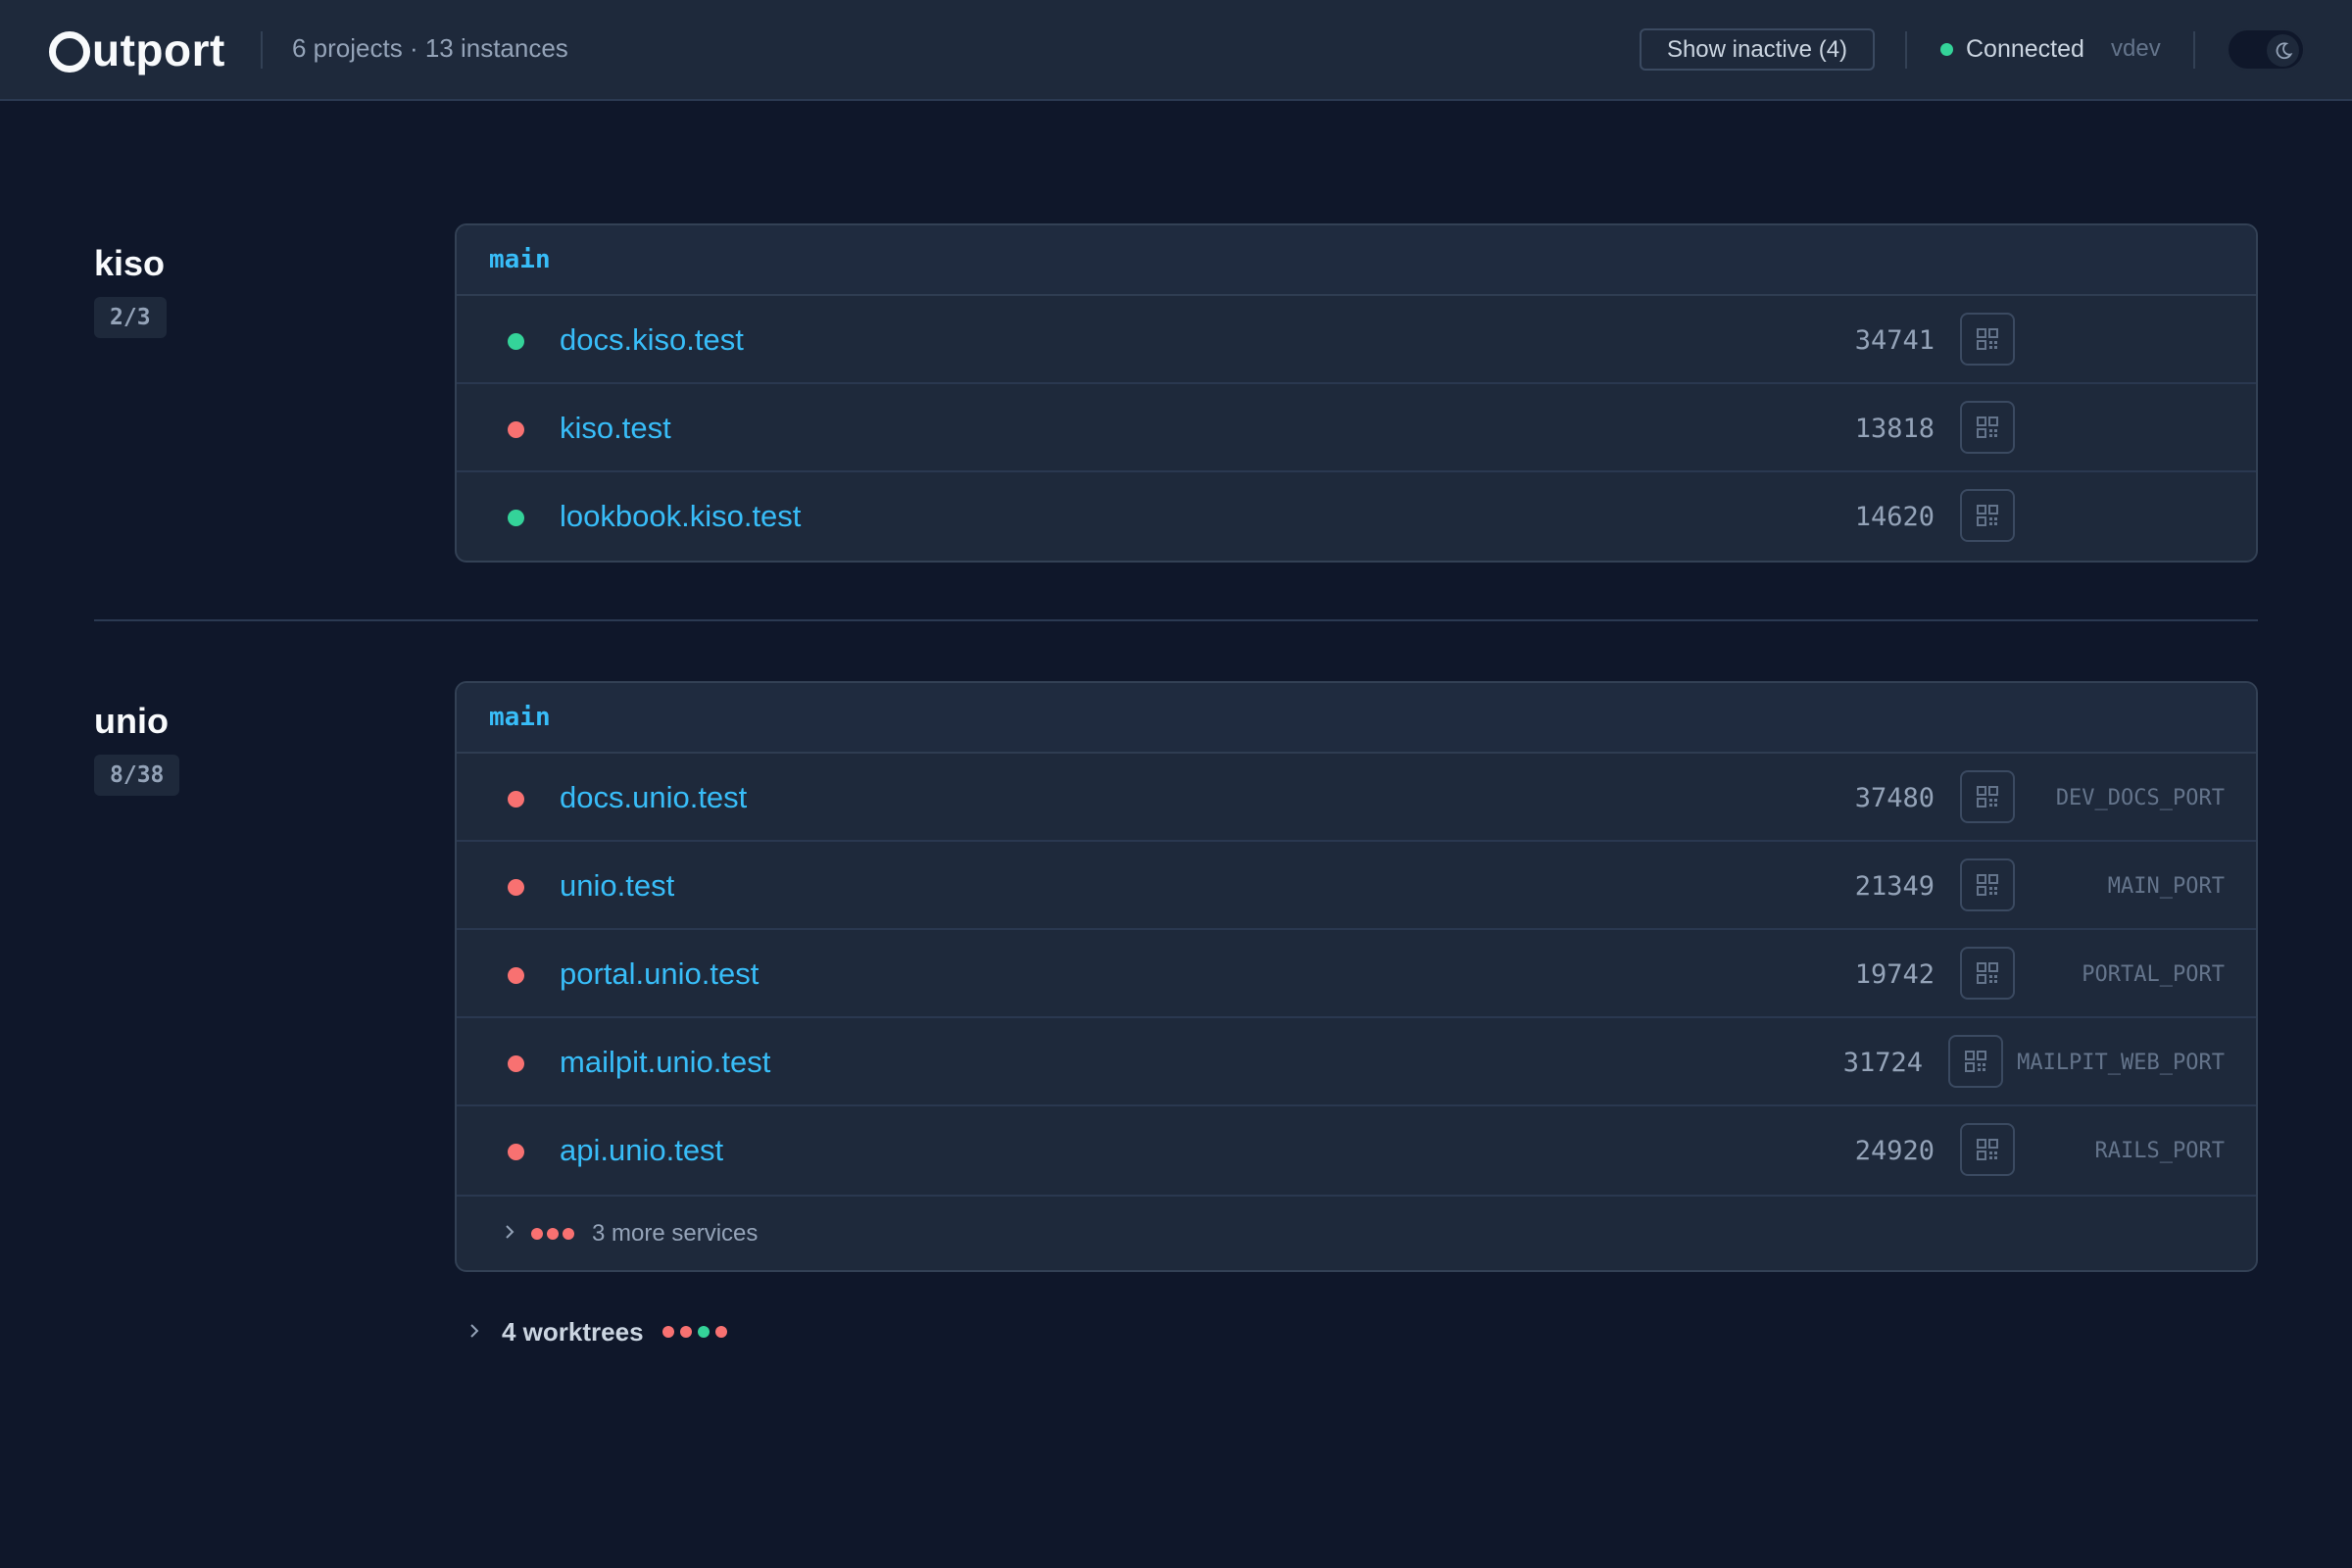 This screenshot has width=2352, height=1568. What do you see at coordinates (573, 1332) in the screenshot?
I see `worktrees-label: 4 worktrees` at bounding box center [573, 1332].